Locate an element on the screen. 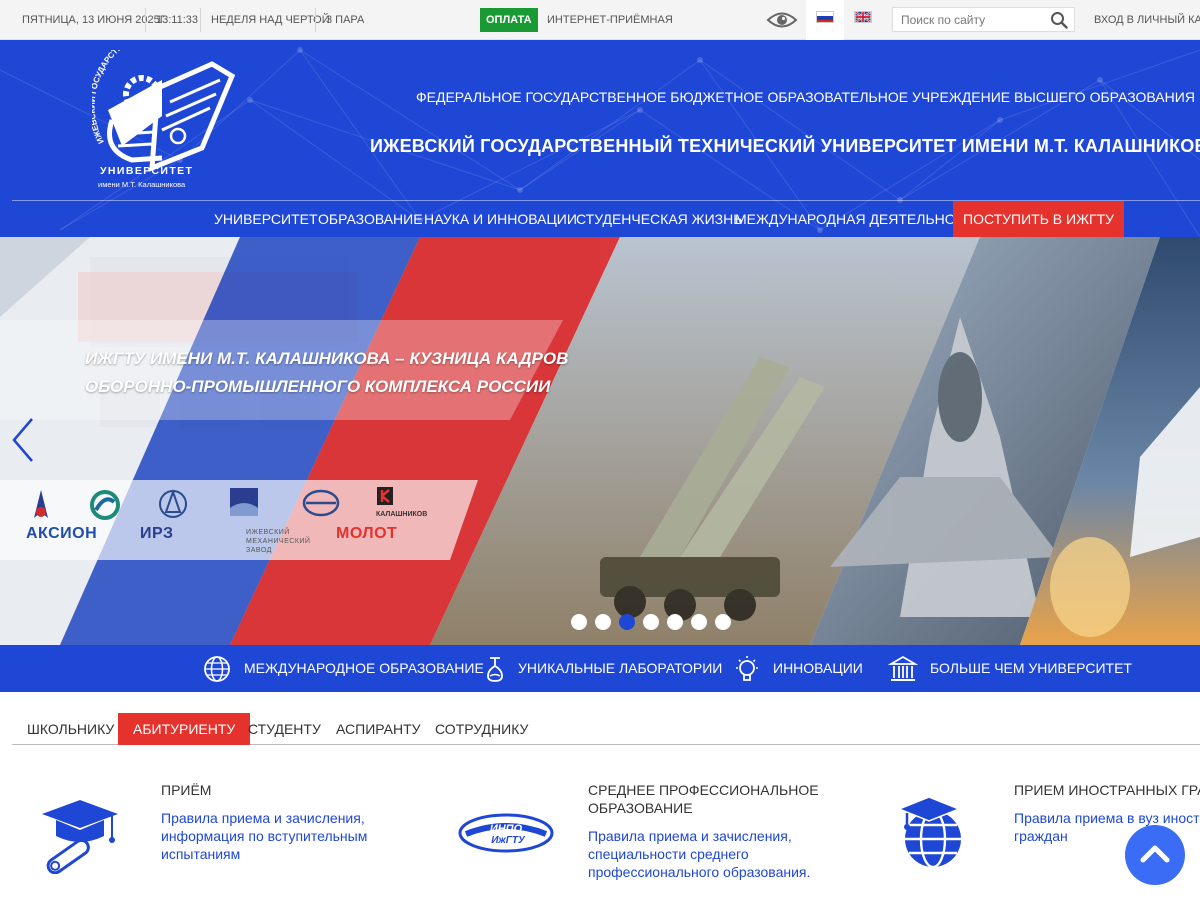 Image resolution: width=1200 pixels, height=900 pixels. flask-icon is located at coordinates (495, 669).